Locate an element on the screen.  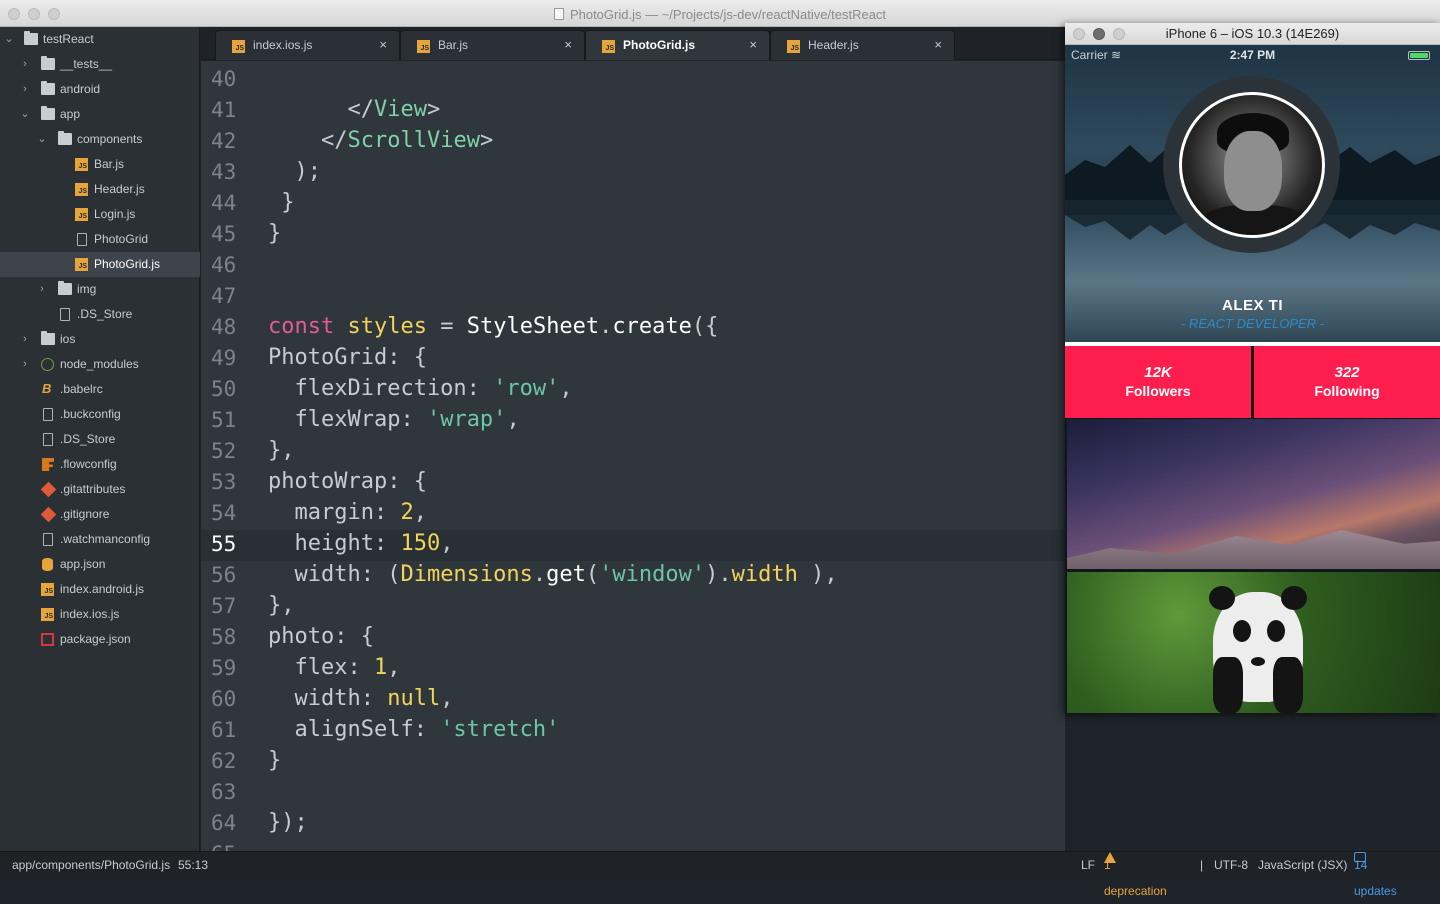
tree-item-ds-store-root: .DS_Store is located at coordinates (100, 439).